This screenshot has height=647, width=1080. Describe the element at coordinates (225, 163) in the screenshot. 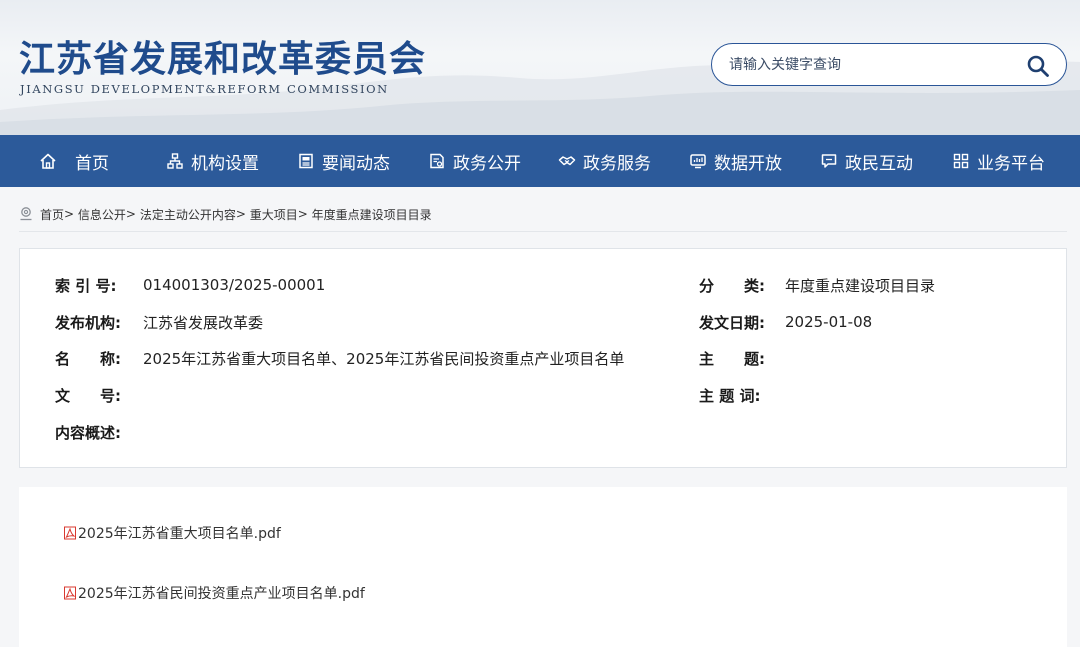

I see `nav-label: 机构设置` at that location.